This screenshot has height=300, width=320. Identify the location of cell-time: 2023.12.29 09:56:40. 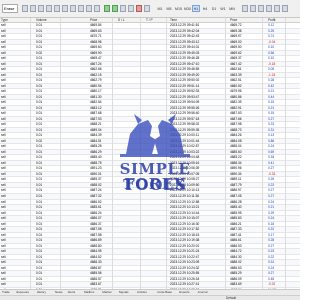
(185, 113).